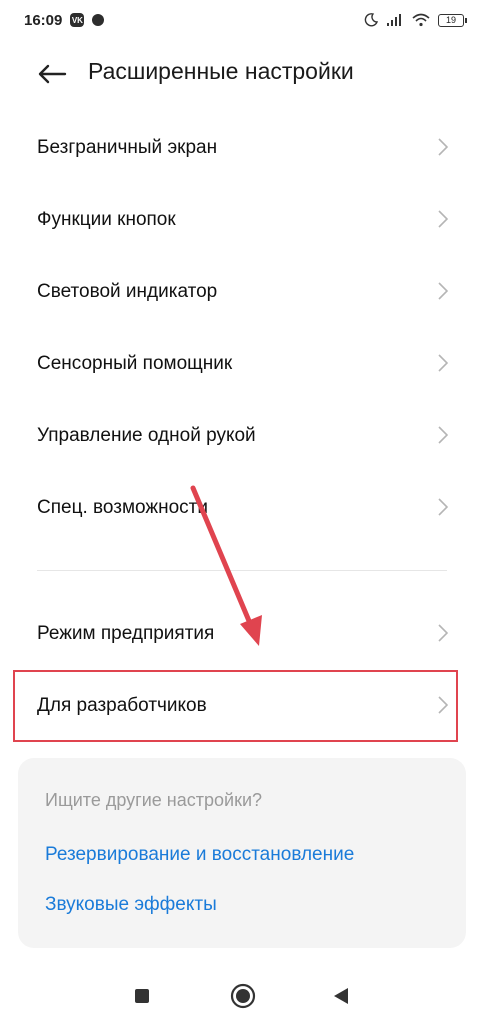  What do you see at coordinates (135, 363) in the screenshot?
I see `menu-item-label: Сенсорный помощник` at bounding box center [135, 363].